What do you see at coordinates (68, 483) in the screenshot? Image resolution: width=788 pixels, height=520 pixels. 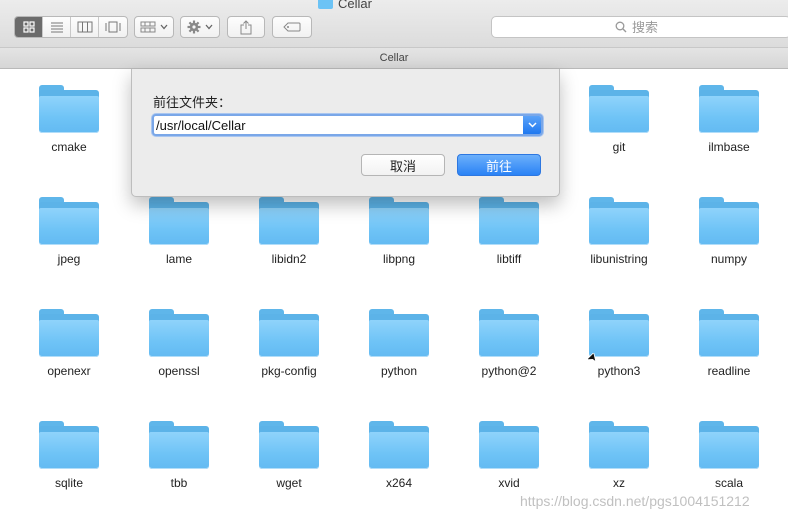 I see `folder-label: sqlite` at bounding box center [68, 483].